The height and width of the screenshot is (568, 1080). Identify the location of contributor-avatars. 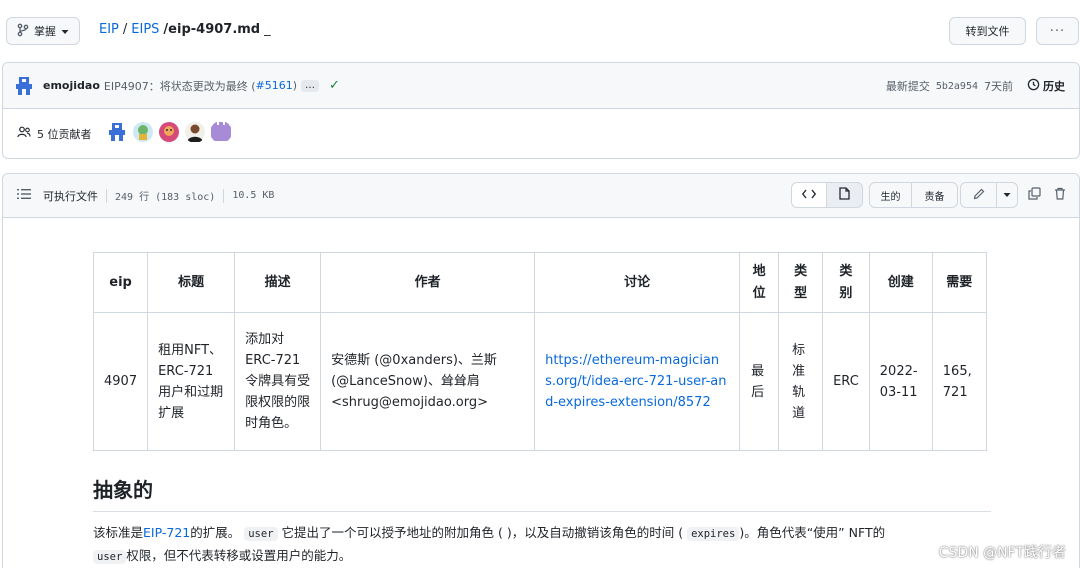
(169, 133).